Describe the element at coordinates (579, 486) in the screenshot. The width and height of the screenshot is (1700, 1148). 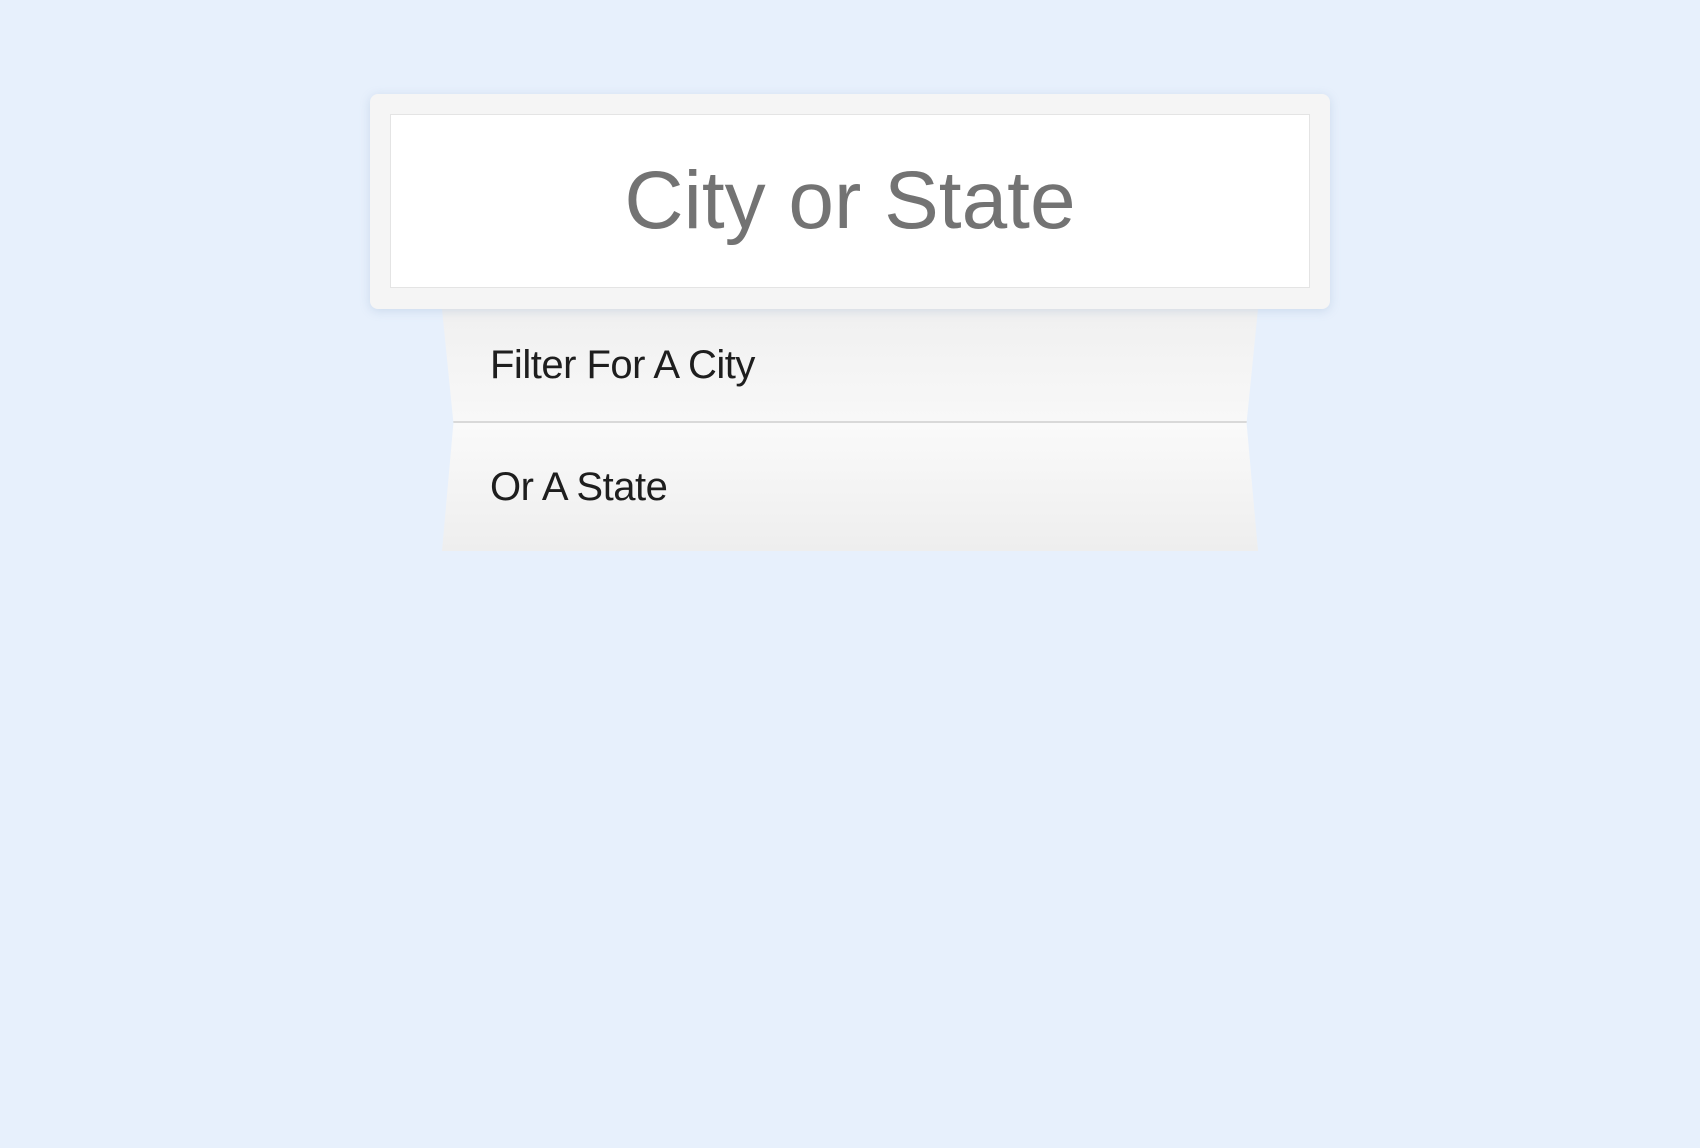
I see `suggestion-label: Or A State` at that location.